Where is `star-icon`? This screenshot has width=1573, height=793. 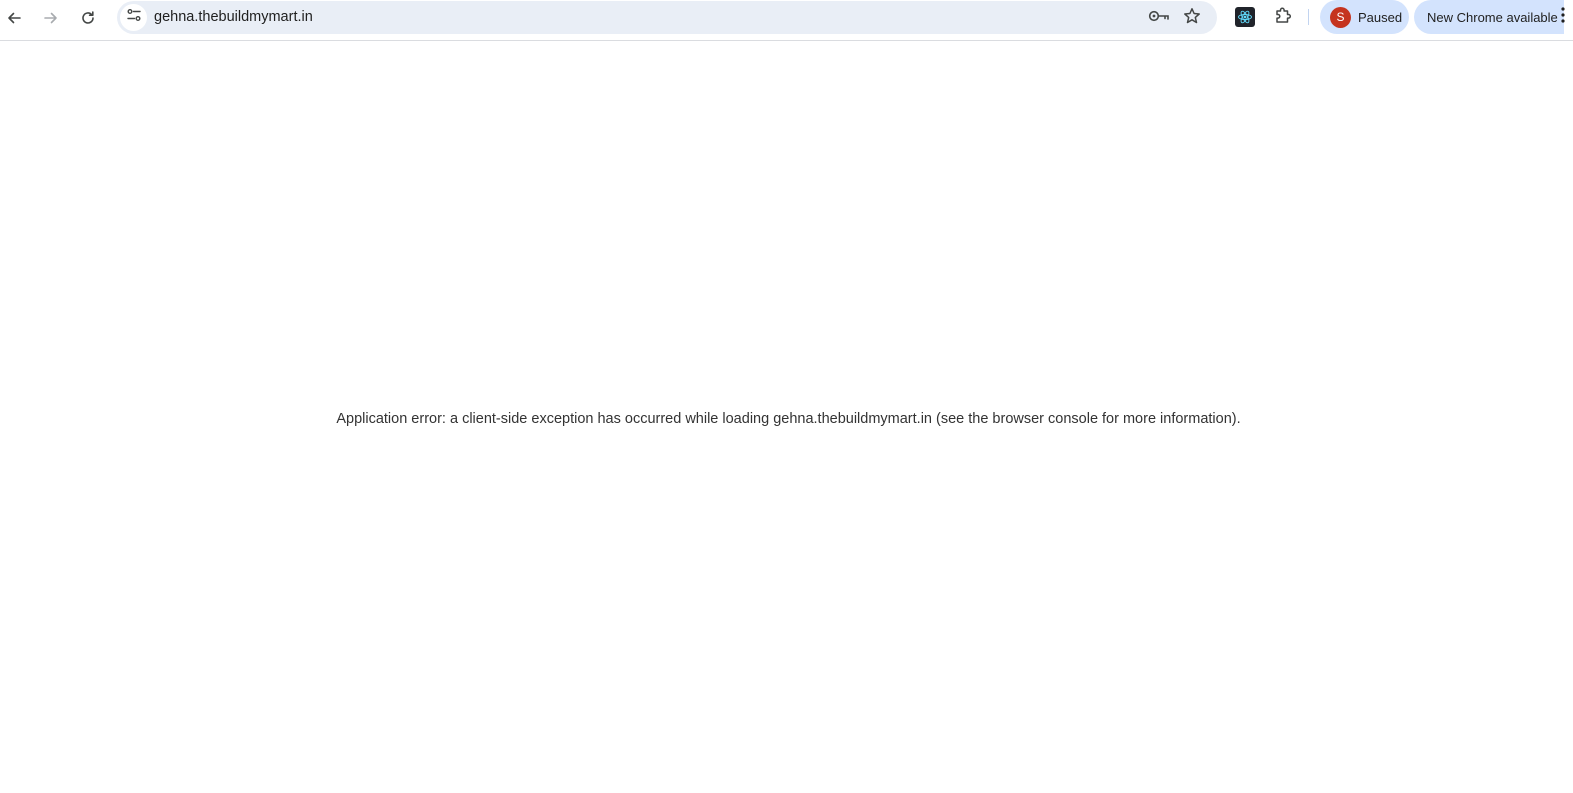 star-icon is located at coordinates (1192, 18).